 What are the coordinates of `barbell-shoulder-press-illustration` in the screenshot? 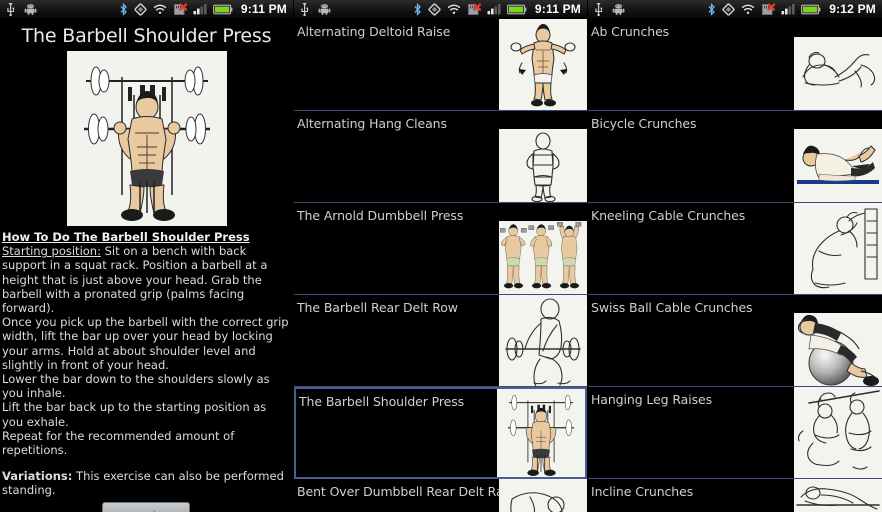 It's located at (146, 143).